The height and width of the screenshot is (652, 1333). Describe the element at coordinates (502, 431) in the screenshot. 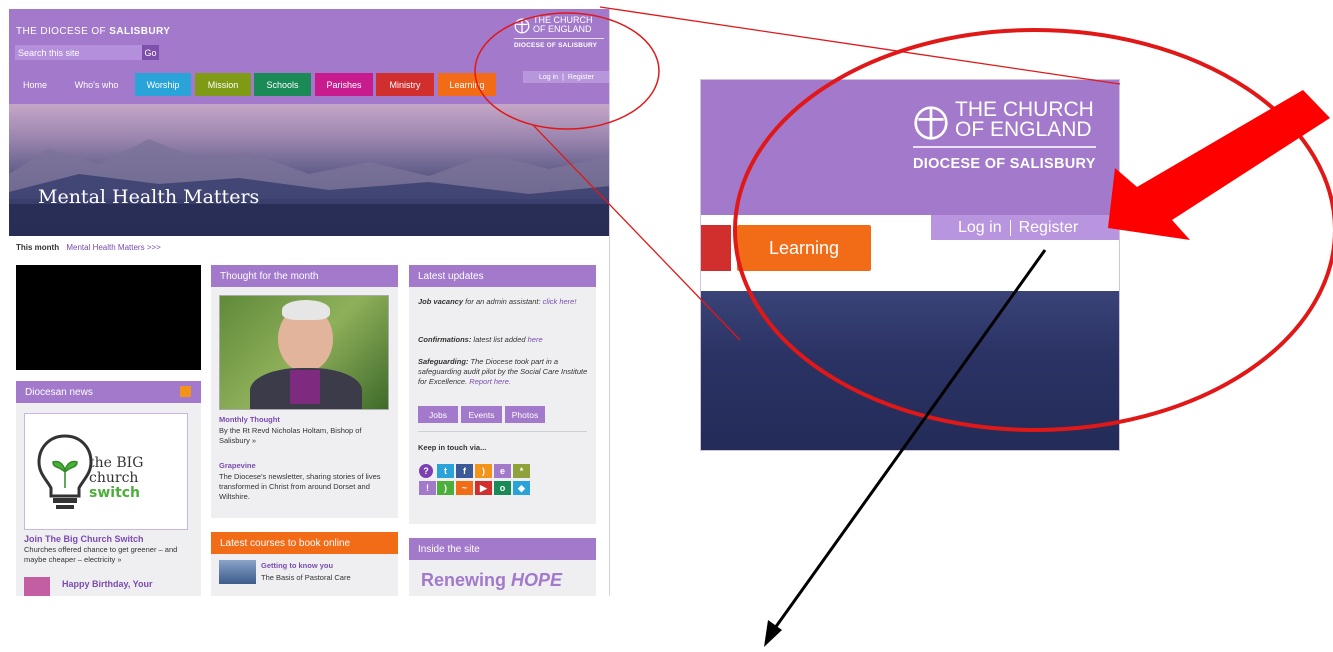

I see `updates-divider` at that location.